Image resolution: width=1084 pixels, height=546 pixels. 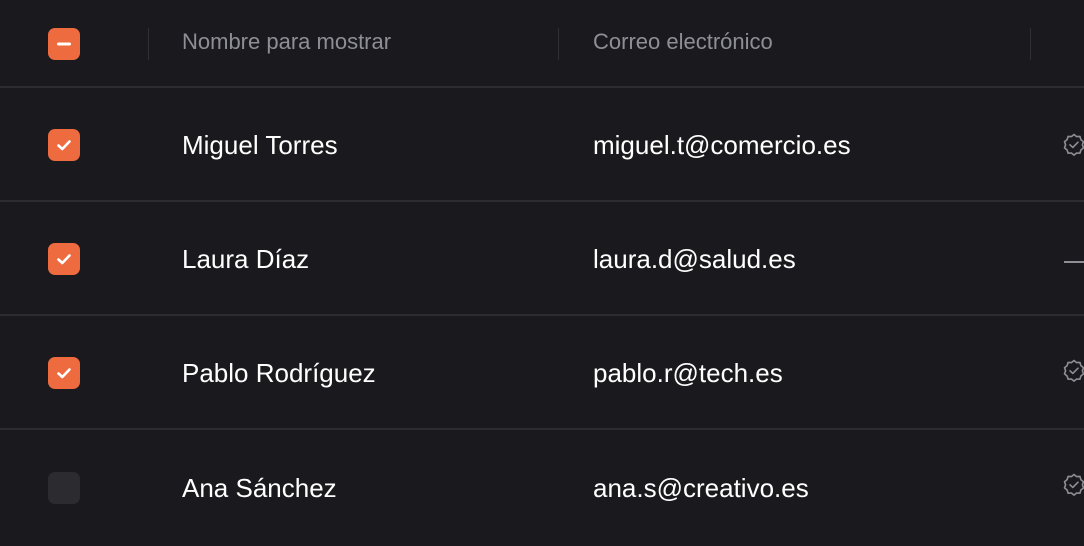 What do you see at coordinates (683, 42) in the screenshot?
I see `column-header-email: Correo electrónico` at bounding box center [683, 42].